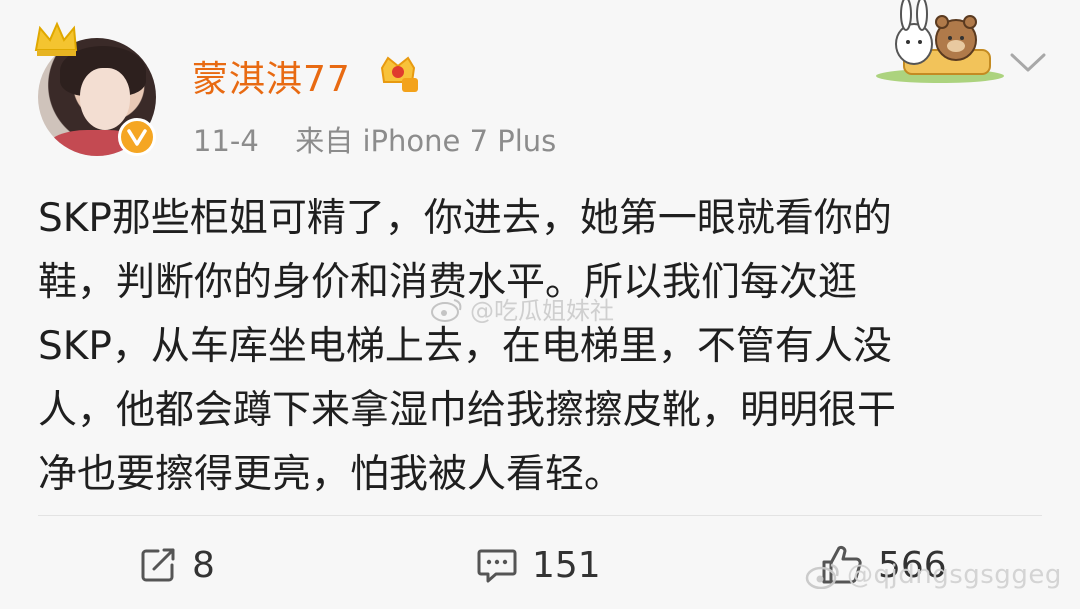  What do you see at coordinates (271, 76) in the screenshot?
I see `username: 蒙淇淇77` at bounding box center [271, 76].